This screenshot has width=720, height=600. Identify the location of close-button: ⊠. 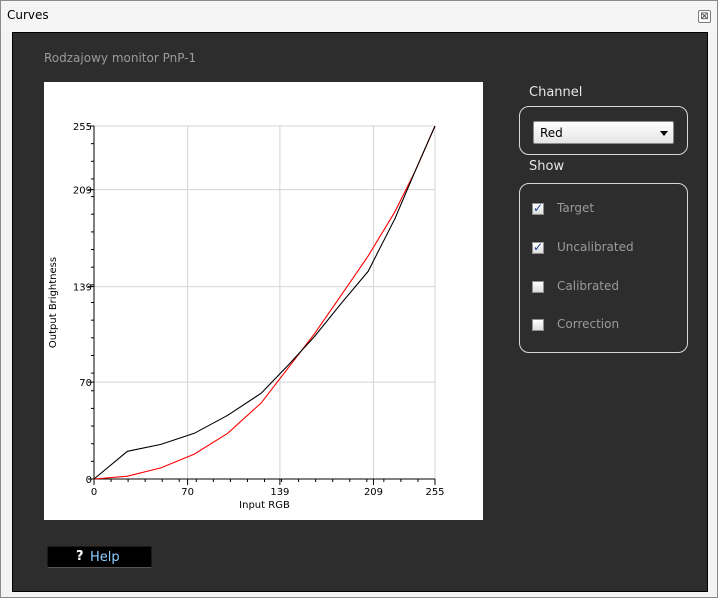
(704, 16).